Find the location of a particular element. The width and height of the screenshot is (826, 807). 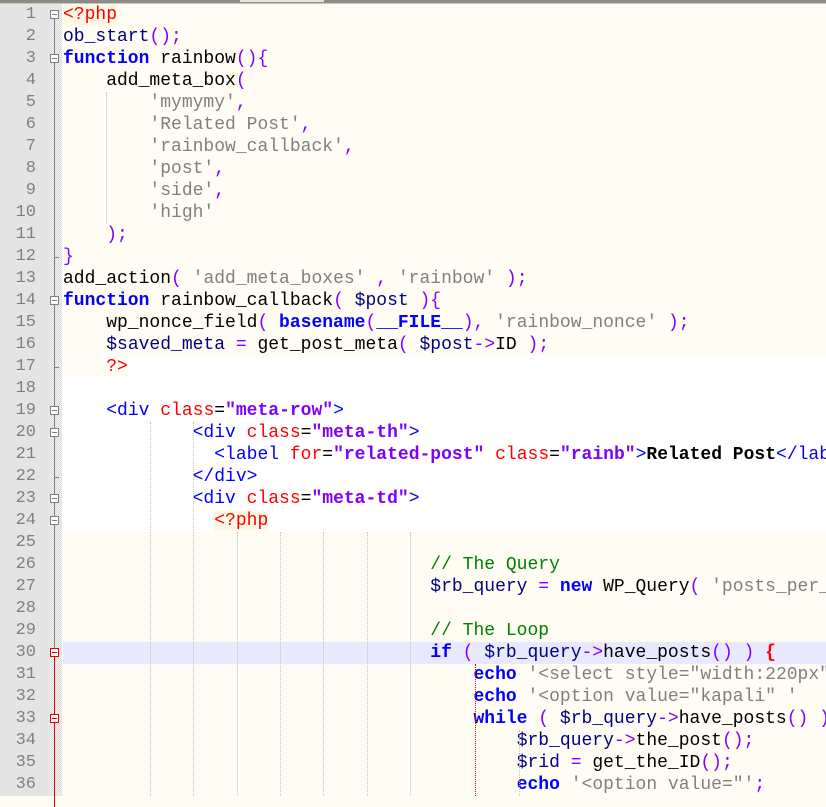

code-line: add_meta_box( is located at coordinates (444, 81).